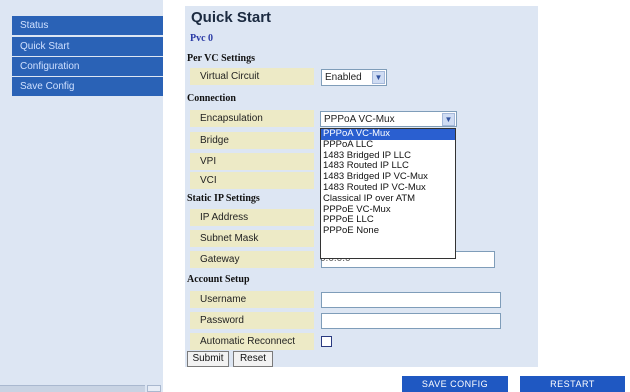 This screenshot has width=630, height=392. Describe the element at coordinates (252, 76) in the screenshot. I see `virtual-circuit-label: Virtual Circuit` at that location.